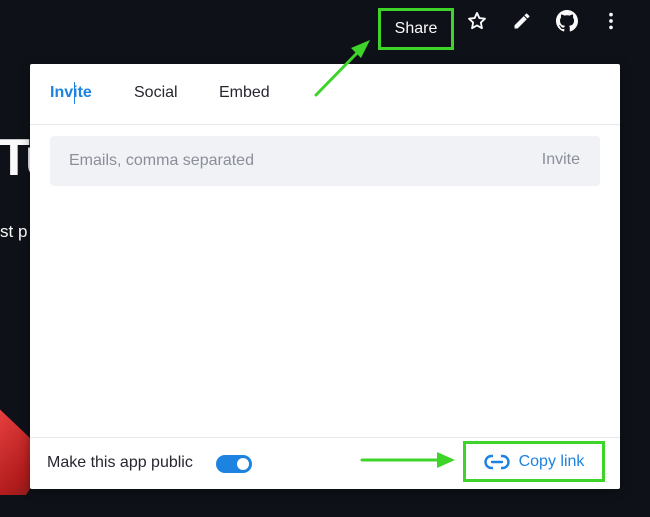 The image size is (650, 517). I want to click on public-toggle-label: Make this app public, so click(120, 462).